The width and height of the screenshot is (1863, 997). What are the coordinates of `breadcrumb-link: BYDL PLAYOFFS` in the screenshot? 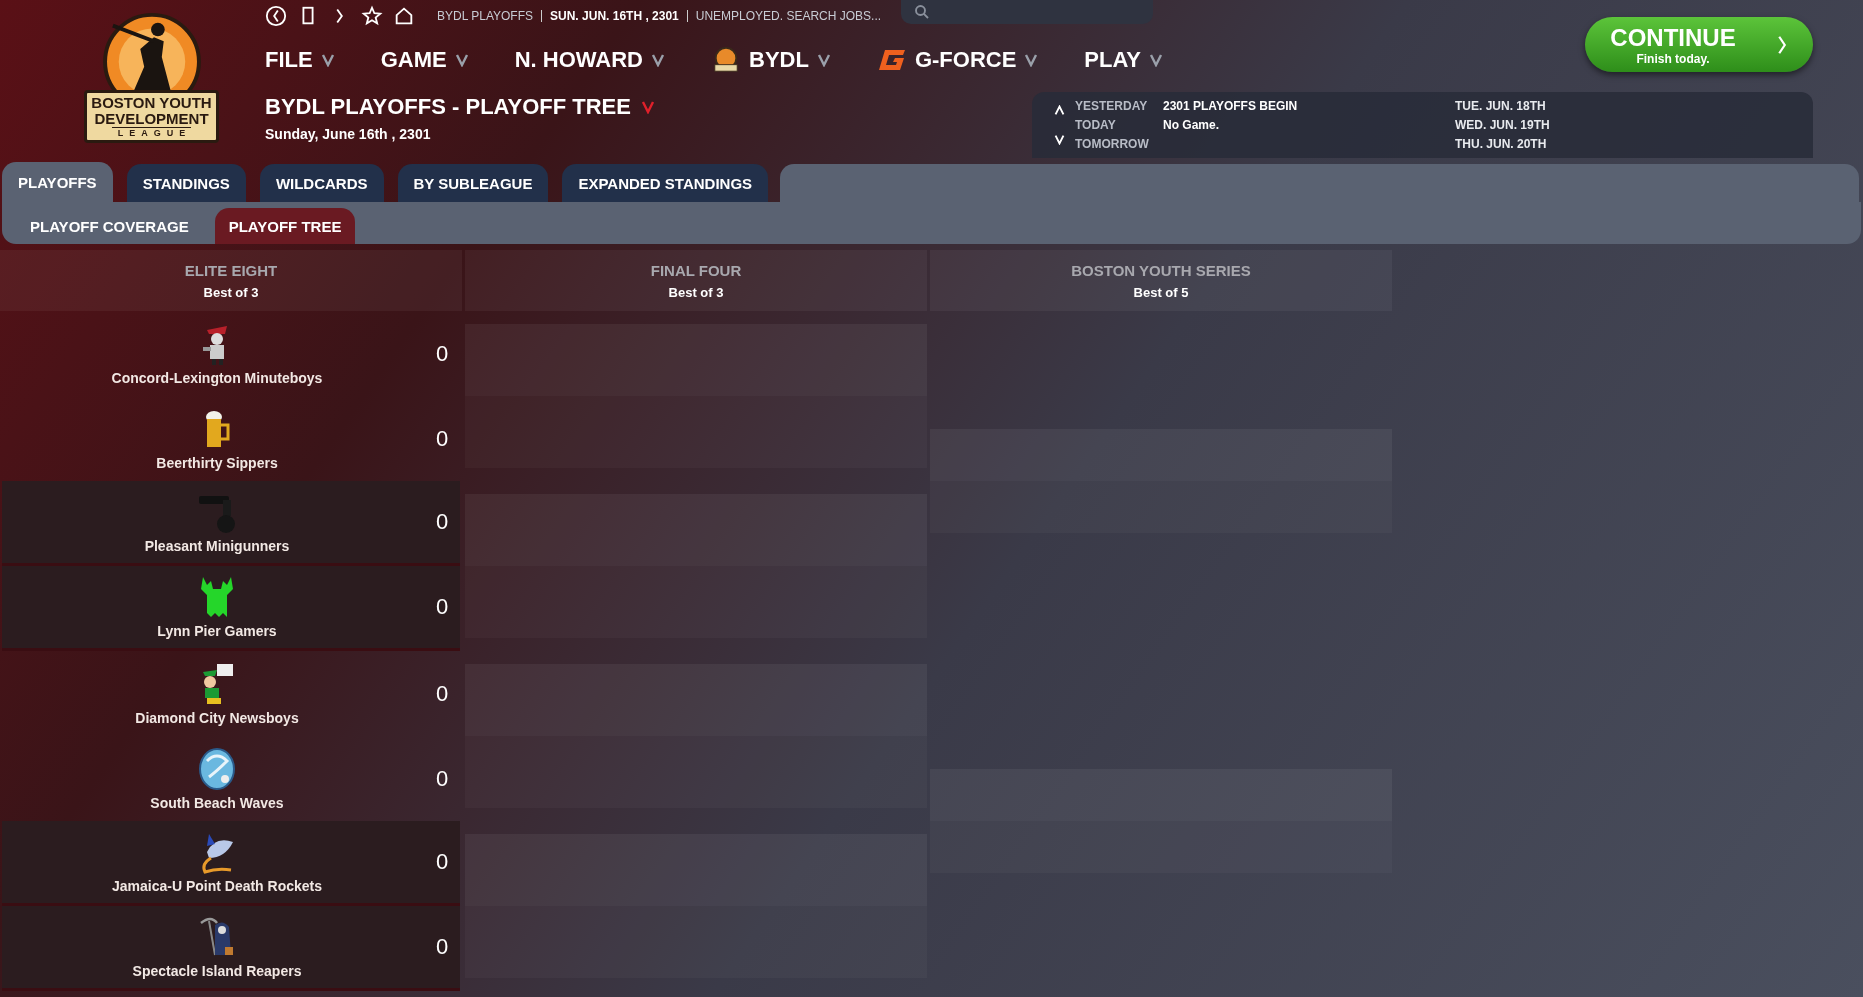 It's located at (485, 16).